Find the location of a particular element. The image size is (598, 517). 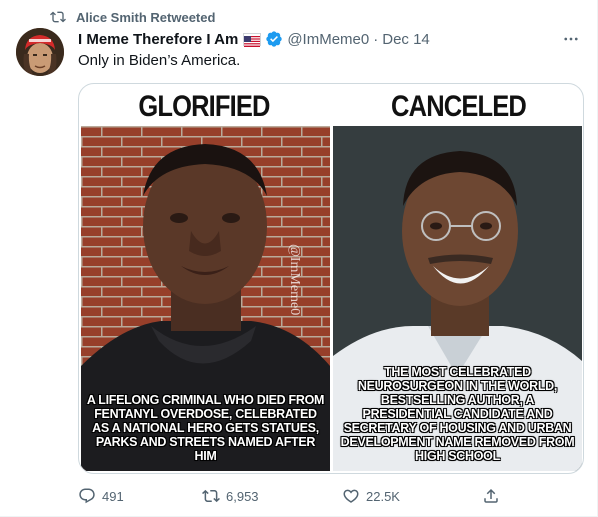

like-count: 22.5K is located at coordinates (383, 496).